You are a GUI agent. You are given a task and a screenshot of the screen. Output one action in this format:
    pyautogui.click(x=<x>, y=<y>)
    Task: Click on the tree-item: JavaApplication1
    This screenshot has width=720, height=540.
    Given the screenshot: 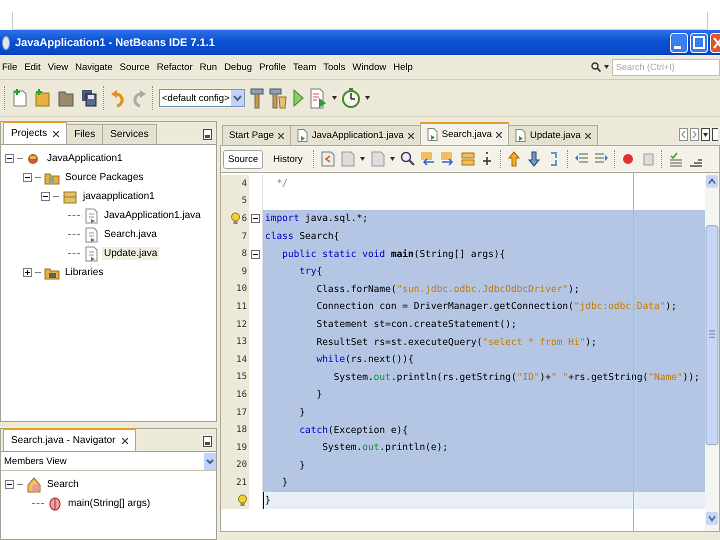 What is the action you would take?
    pyautogui.click(x=85, y=158)
    